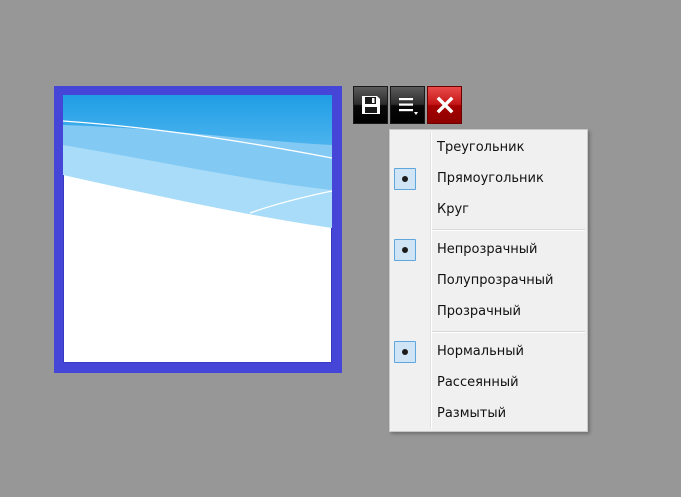  I want to click on menu-item-transparent: Прозрачный, so click(488, 311).